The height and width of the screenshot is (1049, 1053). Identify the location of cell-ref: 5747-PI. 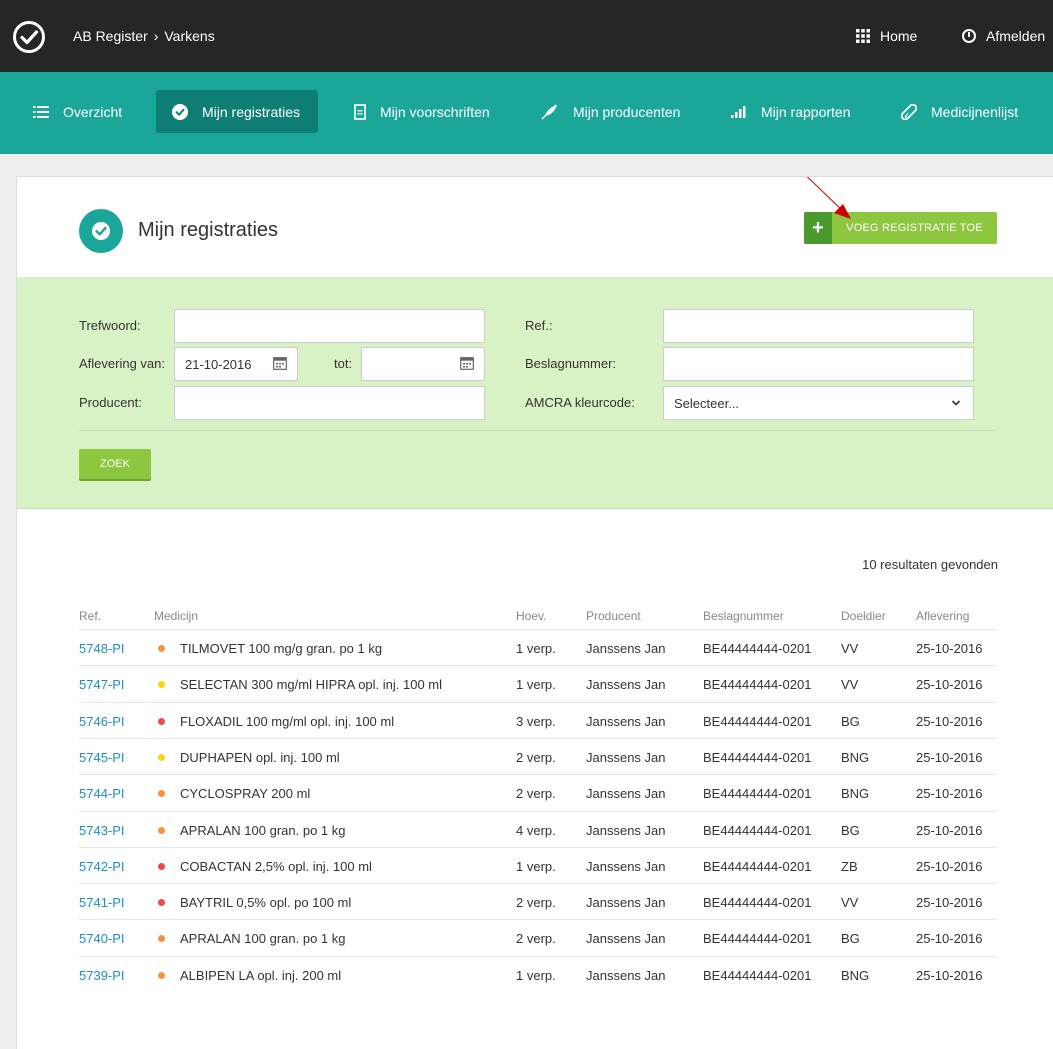
(102, 684).